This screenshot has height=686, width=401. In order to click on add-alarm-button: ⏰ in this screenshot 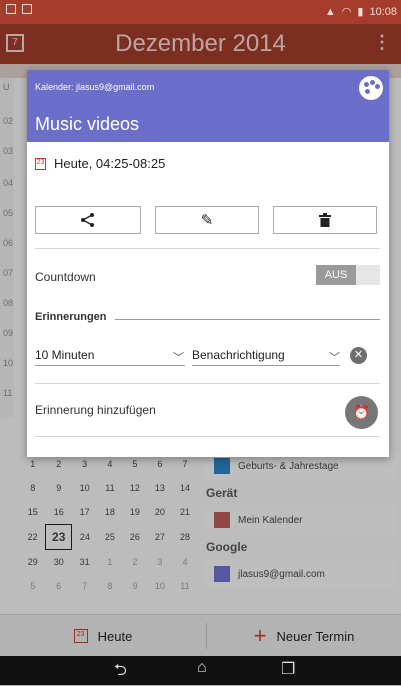, I will do `click(361, 412)`.